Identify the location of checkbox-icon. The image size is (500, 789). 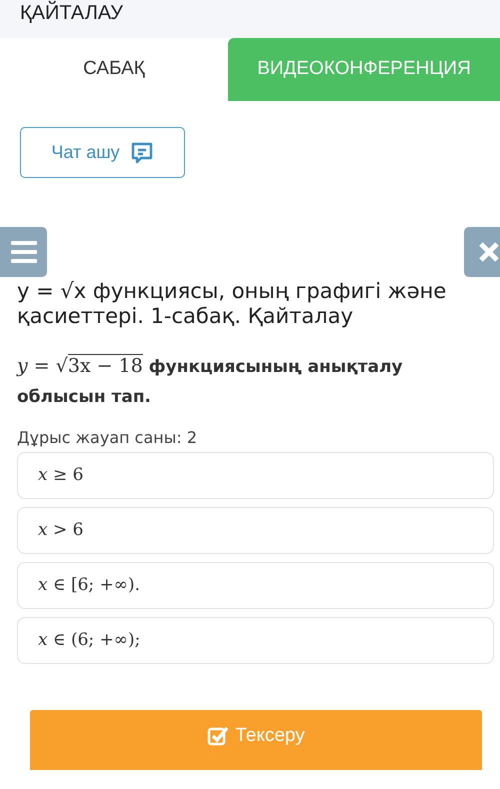
(218, 736).